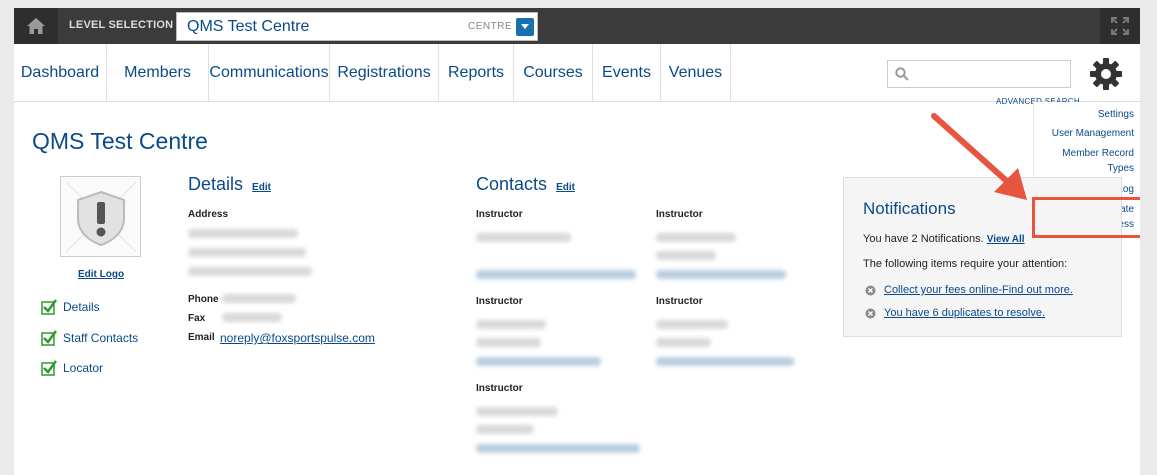 This screenshot has width=1157, height=475. I want to click on level-select: QMS Test Centre CENTRE, so click(357, 26).